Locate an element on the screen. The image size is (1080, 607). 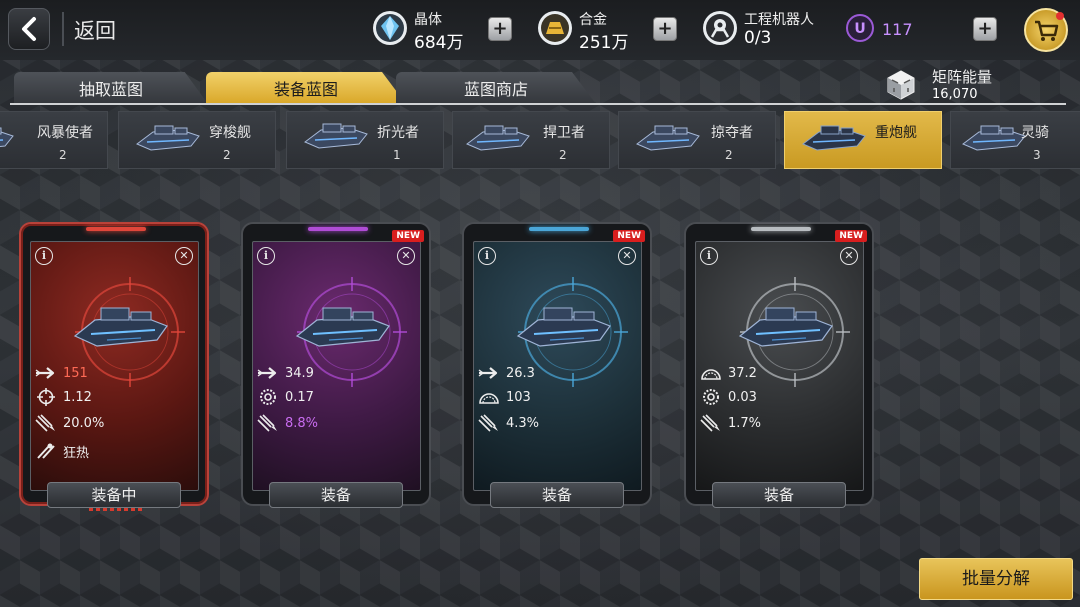
matrix-energy-label: 矩阵能量 is located at coordinates (962, 77).